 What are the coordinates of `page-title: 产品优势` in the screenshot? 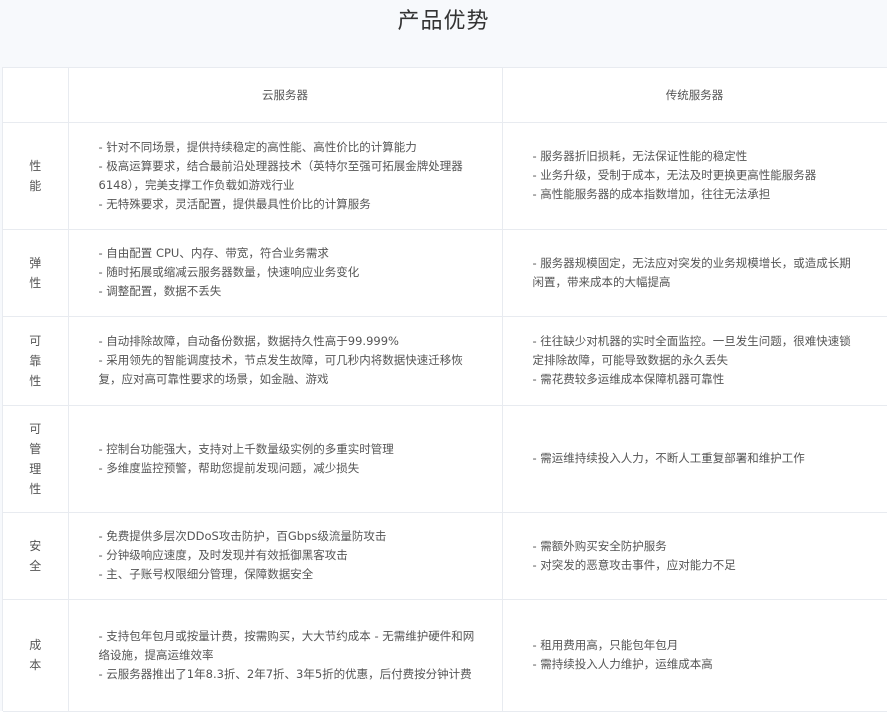 It's located at (443, 21).